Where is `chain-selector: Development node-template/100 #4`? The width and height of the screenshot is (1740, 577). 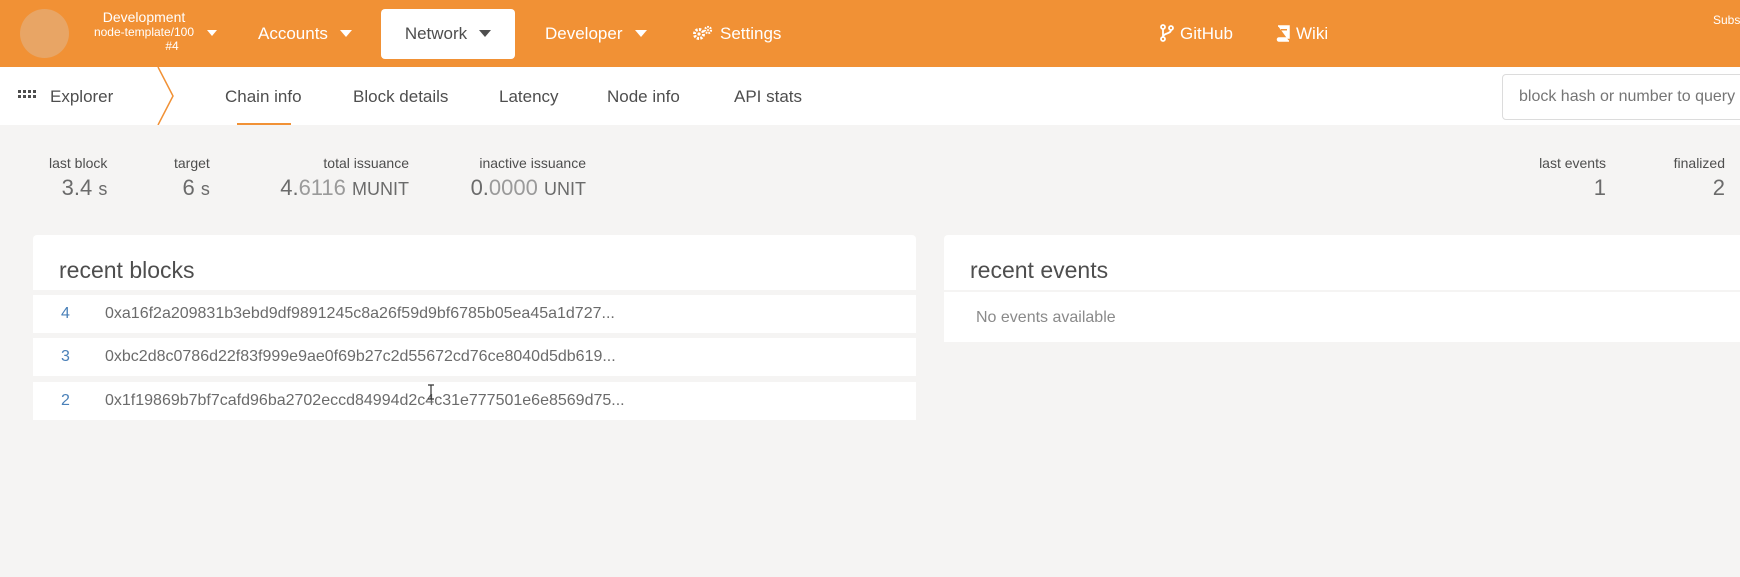 chain-selector: Development node-template/100 #4 is located at coordinates (144, 31).